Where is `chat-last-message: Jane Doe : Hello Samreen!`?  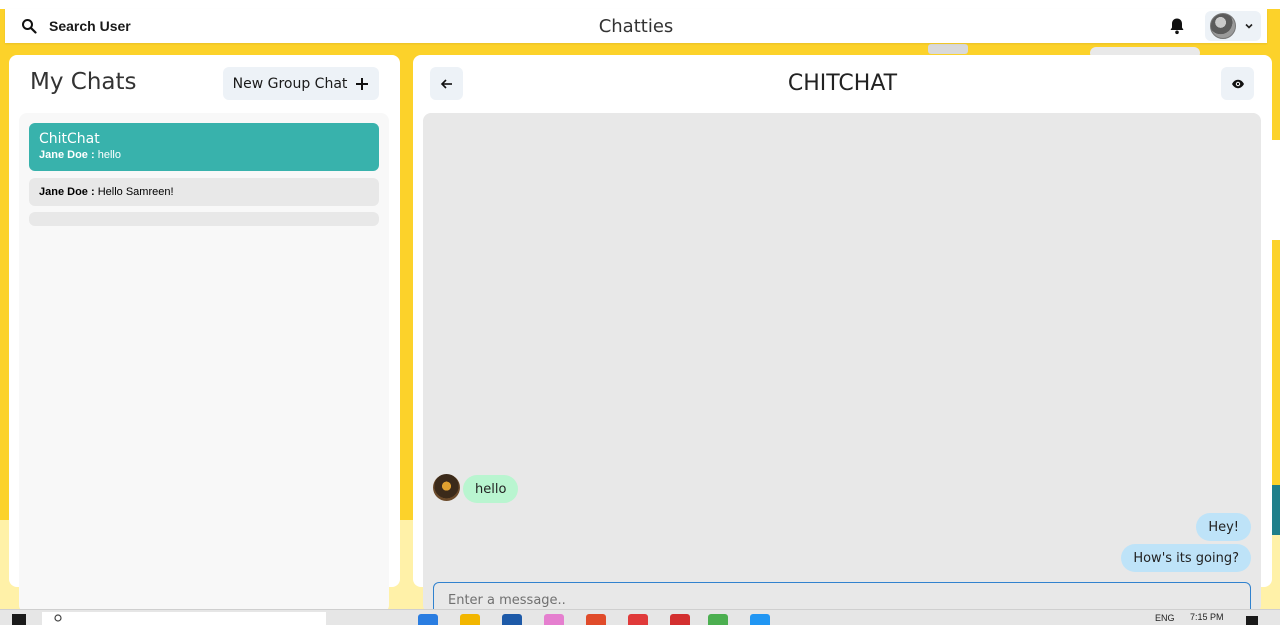
chat-last-message: Jane Doe : Hello Samreen! is located at coordinates (106, 192).